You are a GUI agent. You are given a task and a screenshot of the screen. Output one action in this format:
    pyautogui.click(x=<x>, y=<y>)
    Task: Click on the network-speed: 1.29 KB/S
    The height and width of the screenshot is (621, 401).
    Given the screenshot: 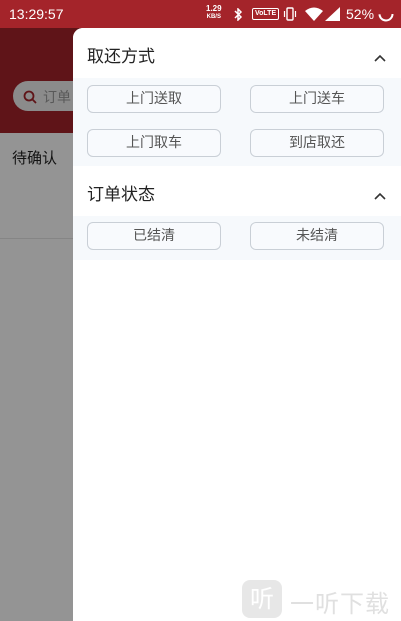 What is the action you would take?
    pyautogui.click(x=214, y=13)
    